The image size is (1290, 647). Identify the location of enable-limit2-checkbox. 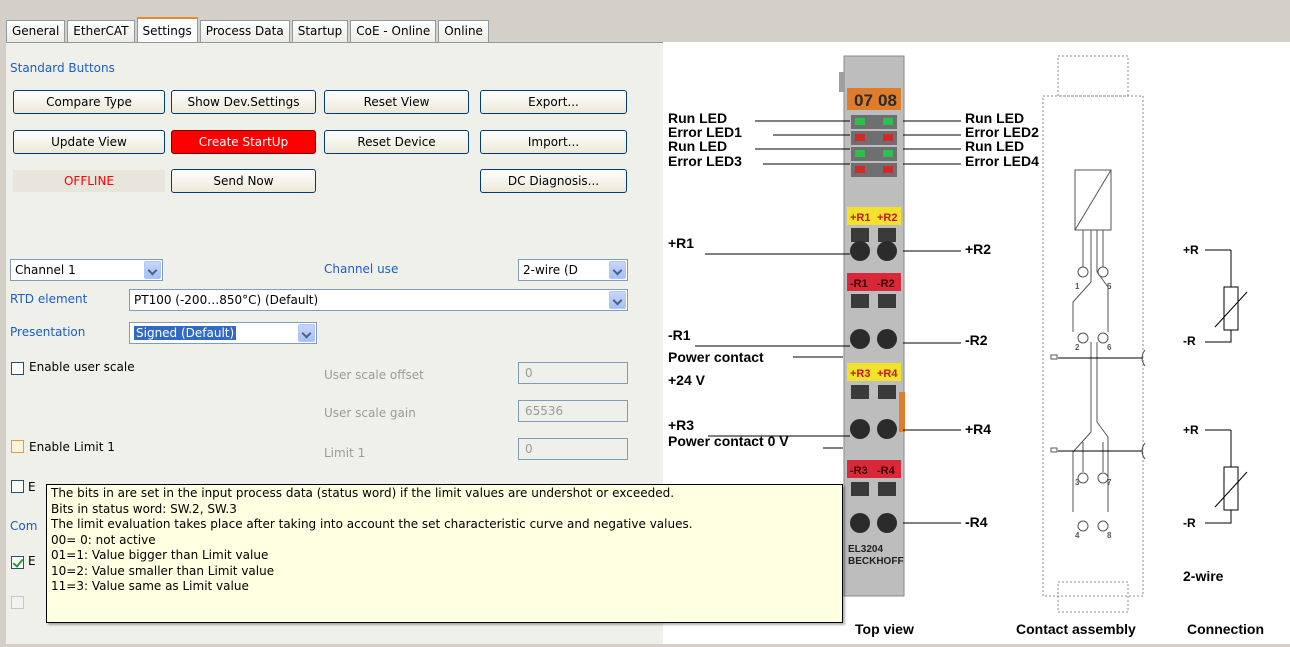
(17, 486).